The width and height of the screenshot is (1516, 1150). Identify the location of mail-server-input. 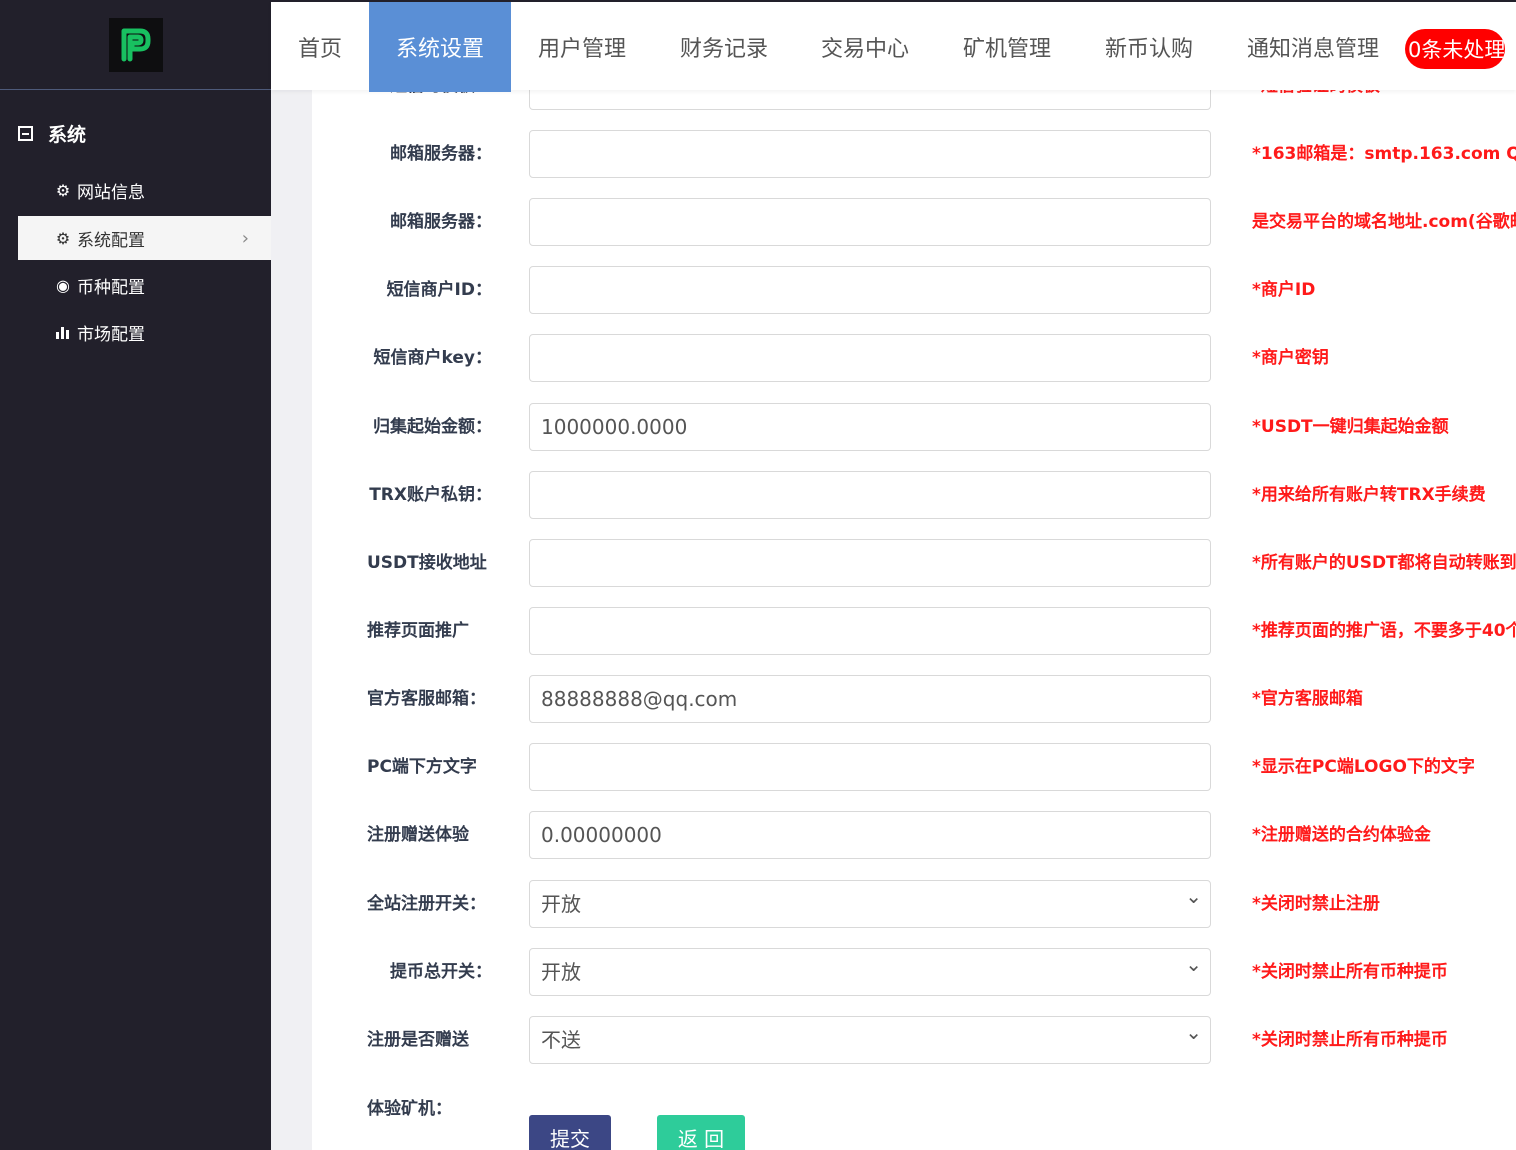
(870, 154).